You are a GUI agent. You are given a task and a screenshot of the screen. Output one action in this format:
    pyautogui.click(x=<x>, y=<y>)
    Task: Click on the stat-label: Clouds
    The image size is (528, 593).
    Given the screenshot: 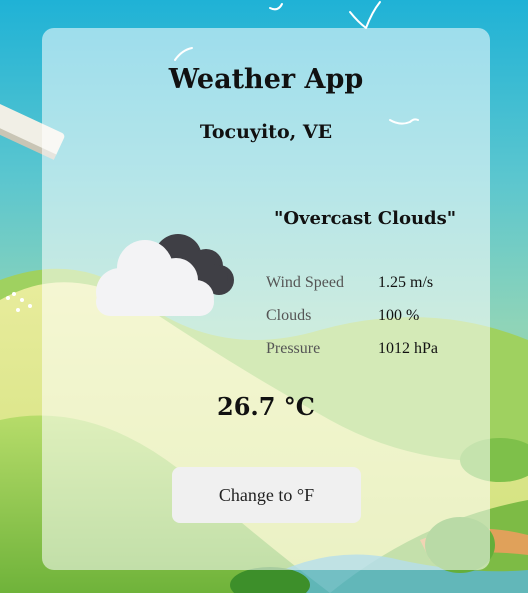 What is the action you would take?
    pyautogui.click(x=289, y=315)
    